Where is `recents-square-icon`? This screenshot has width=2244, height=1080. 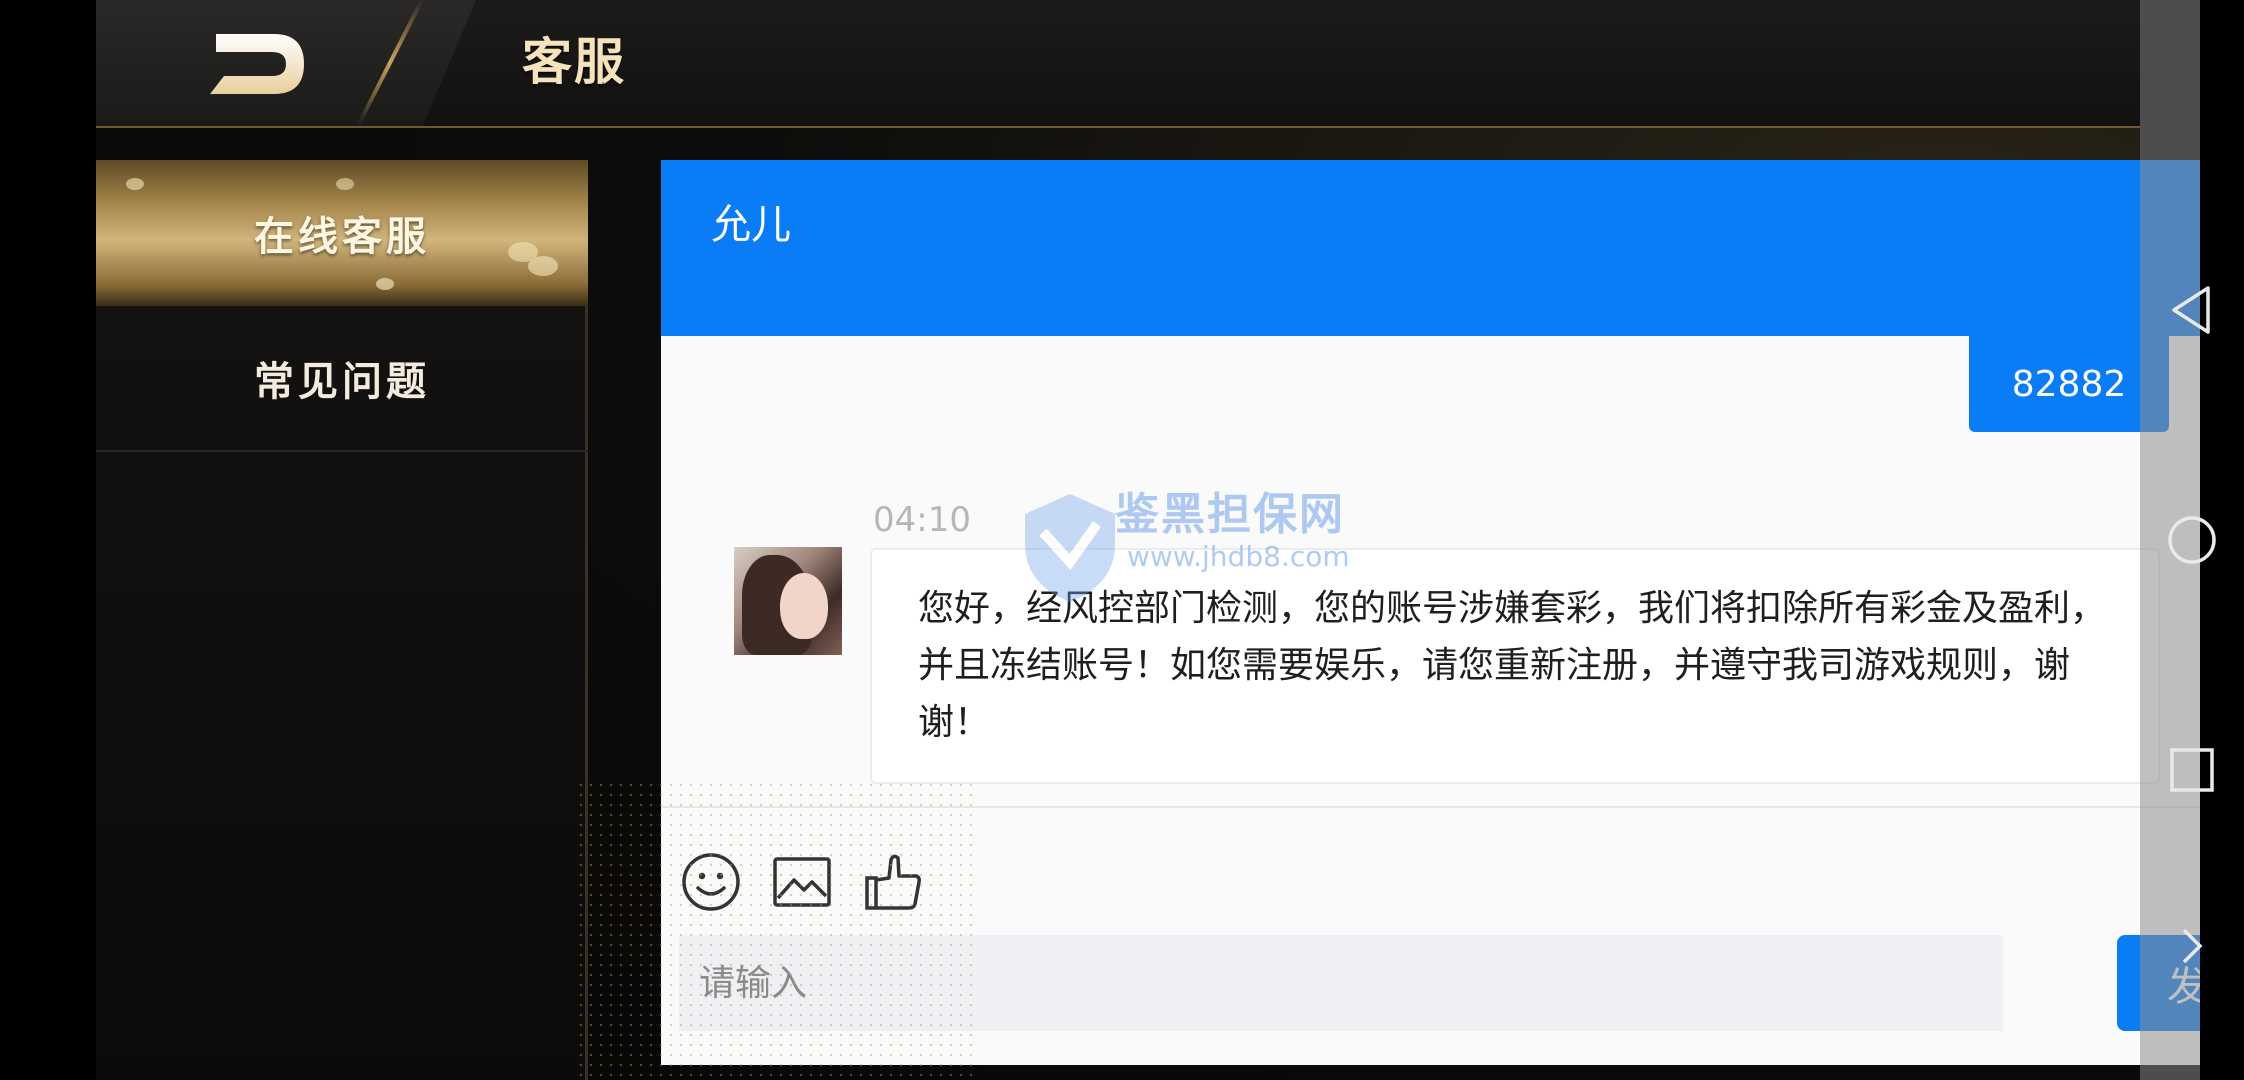 recents-square-icon is located at coordinates (2192, 770).